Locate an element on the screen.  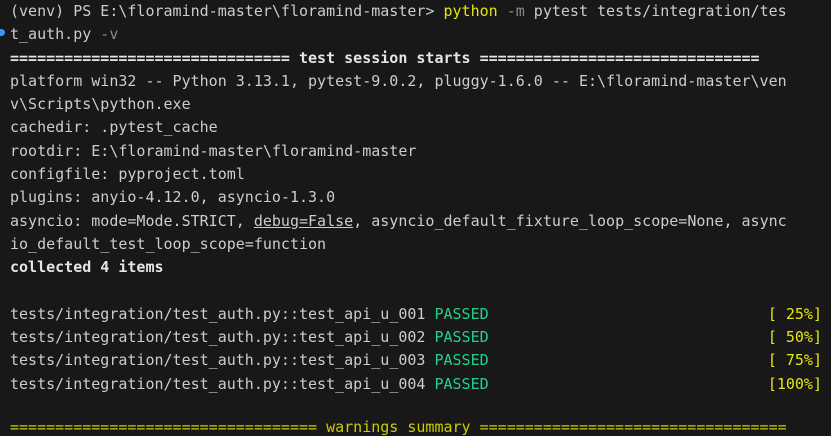
command-name: python is located at coordinates (470, 11).